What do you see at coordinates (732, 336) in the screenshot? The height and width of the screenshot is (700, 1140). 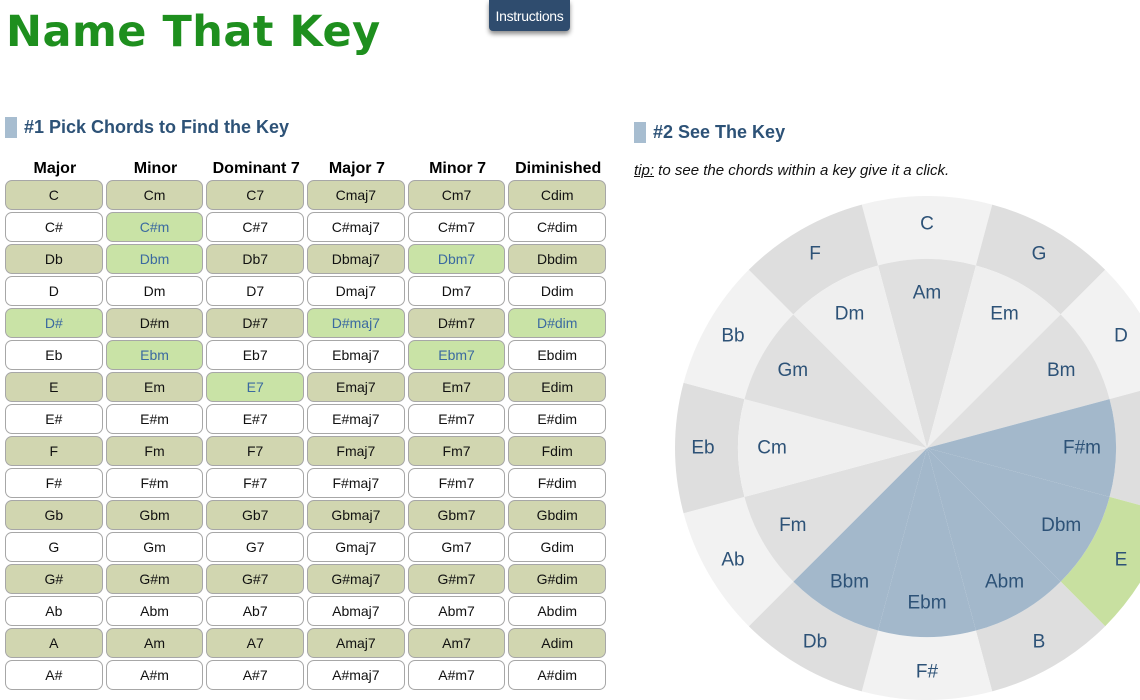 I see `key-label-bb: Bb` at bounding box center [732, 336].